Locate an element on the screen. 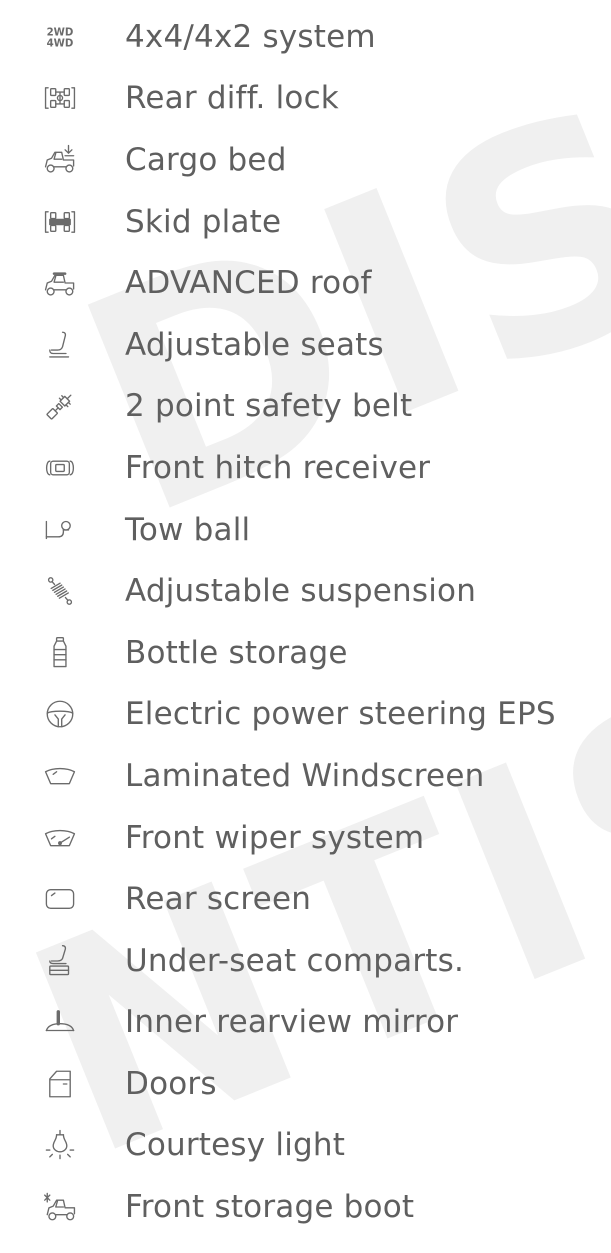  feature-label: Rear diff. lock is located at coordinates (232, 98).